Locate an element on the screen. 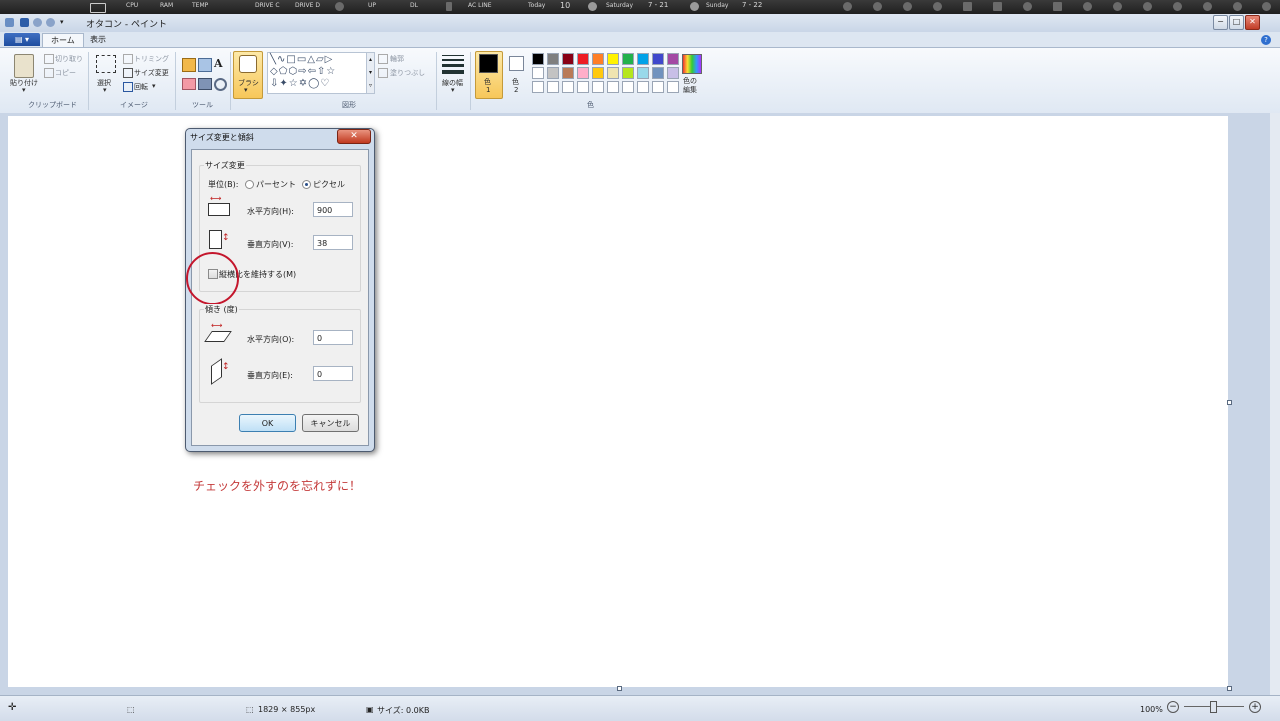 The image size is (1280, 721). shapes-row-2: ◇⬠⬡⇨⇦⇧☆ is located at coordinates (303, 71).